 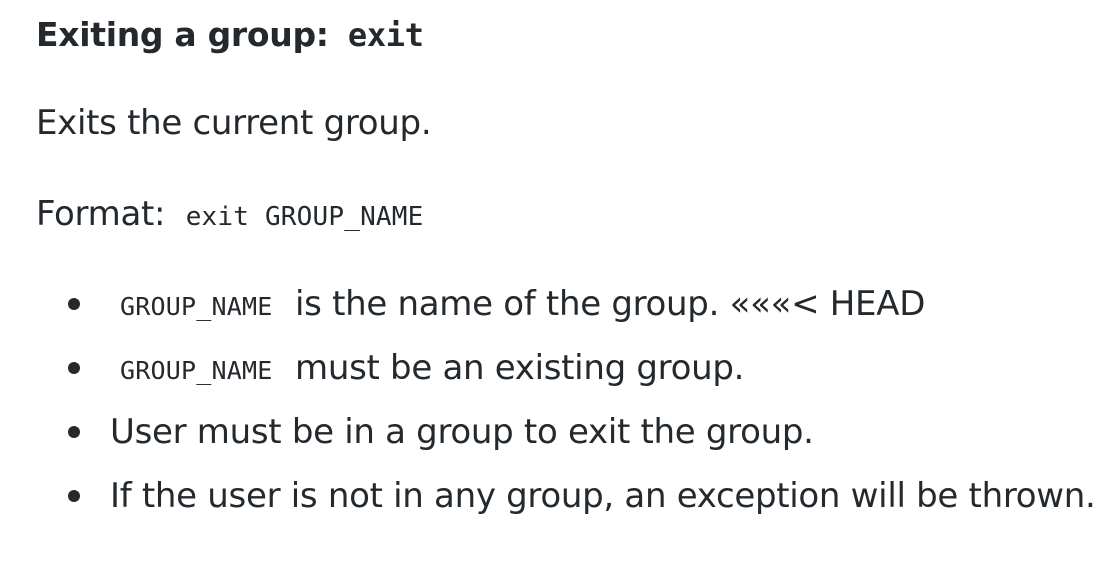 I want to click on command-description: Exits the current group., so click(x=234, y=123).